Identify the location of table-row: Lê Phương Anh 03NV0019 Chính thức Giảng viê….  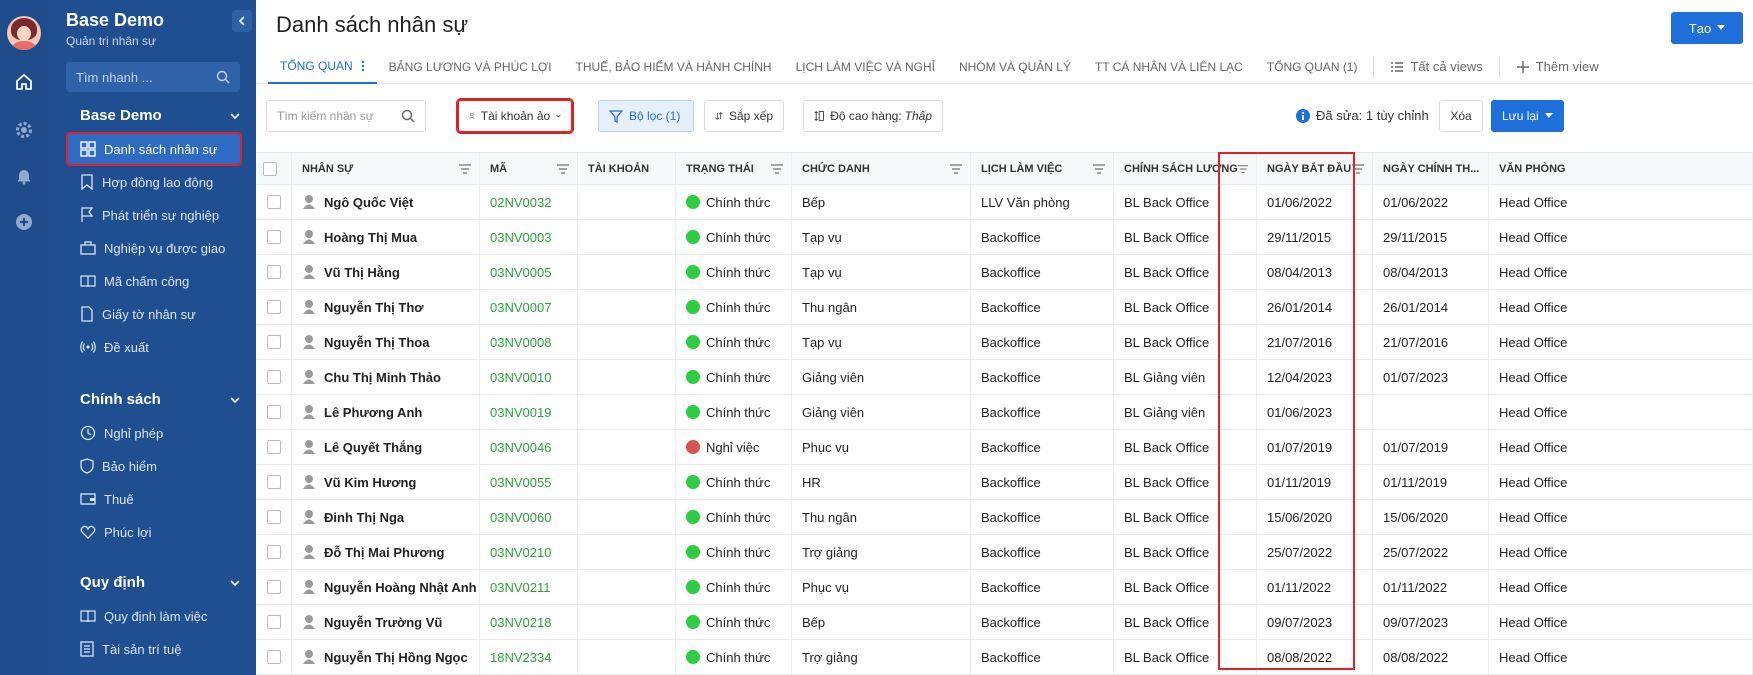
(1004, 412).